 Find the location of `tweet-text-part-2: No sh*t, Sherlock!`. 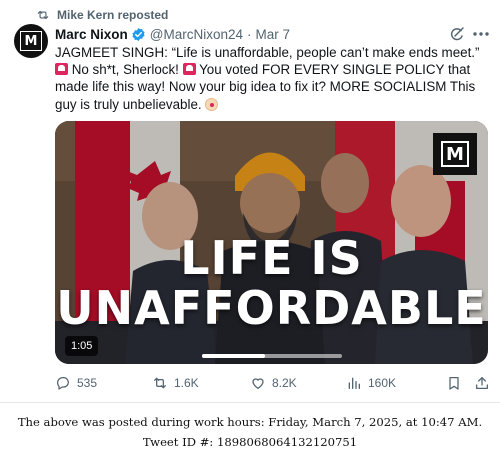

tweet-text-part-2: No sh*t, Sherlock! is located at coordinates (125, 70).